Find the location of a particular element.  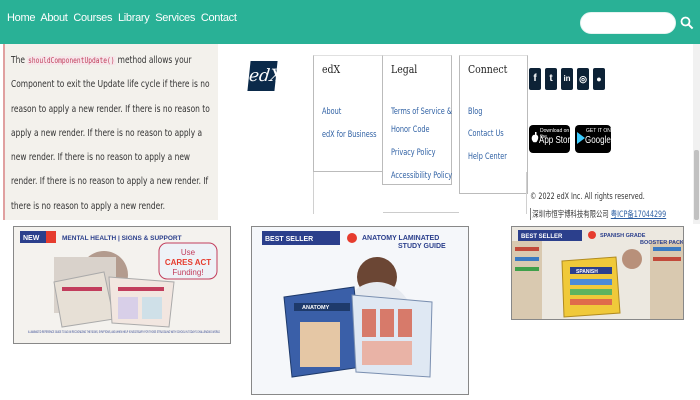

footer-link-help-center: Help Center is located at coordinates (487, 156).